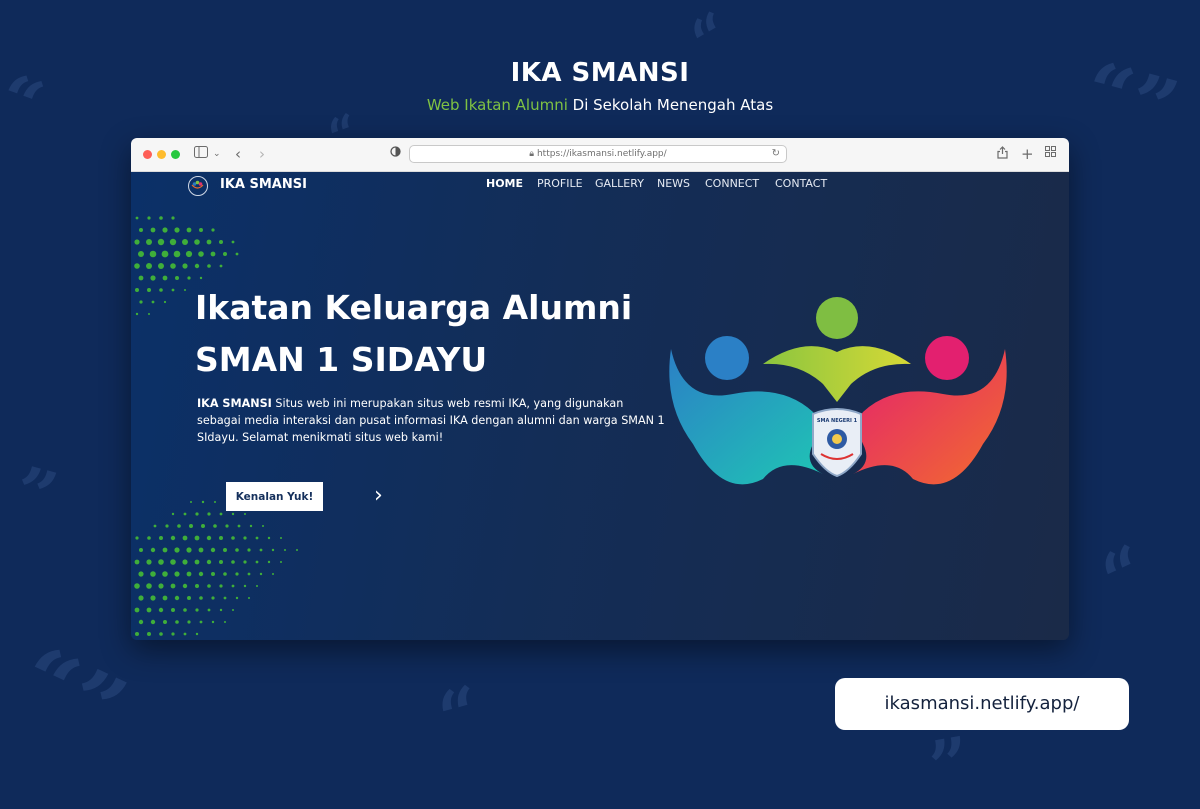 The height and width of the screenshot is (809, 1200). Describe the element at coordinates (982, 704) in the screenshot. I see `site-url-pill: ikasmansi.netlify.app/` at that location.